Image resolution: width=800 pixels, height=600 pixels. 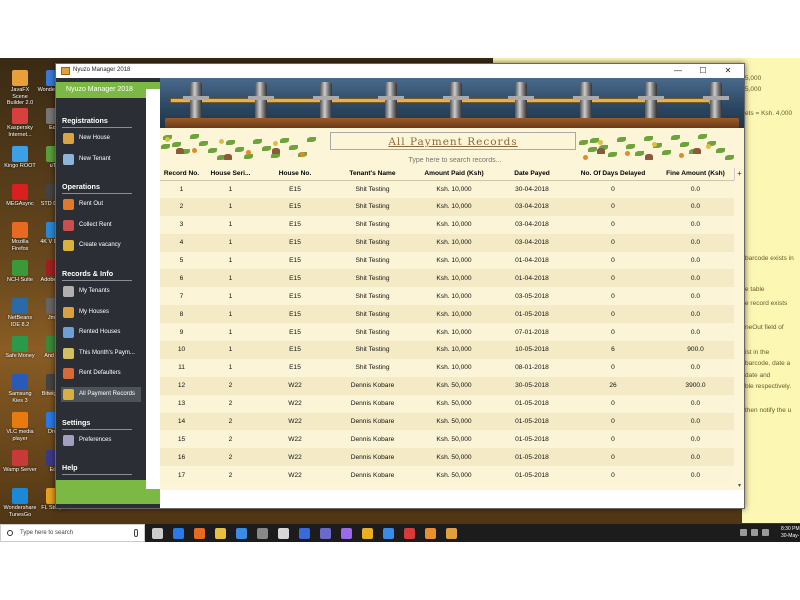 I want to click on chrome-icon, so click(x=367, y=533).